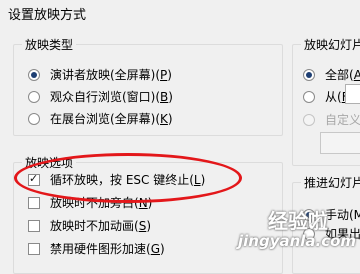 Image resolution: width=360 pixels, height=274 pixels. I want to click on radio-manual-label: 手动(M, so click(342, 215).